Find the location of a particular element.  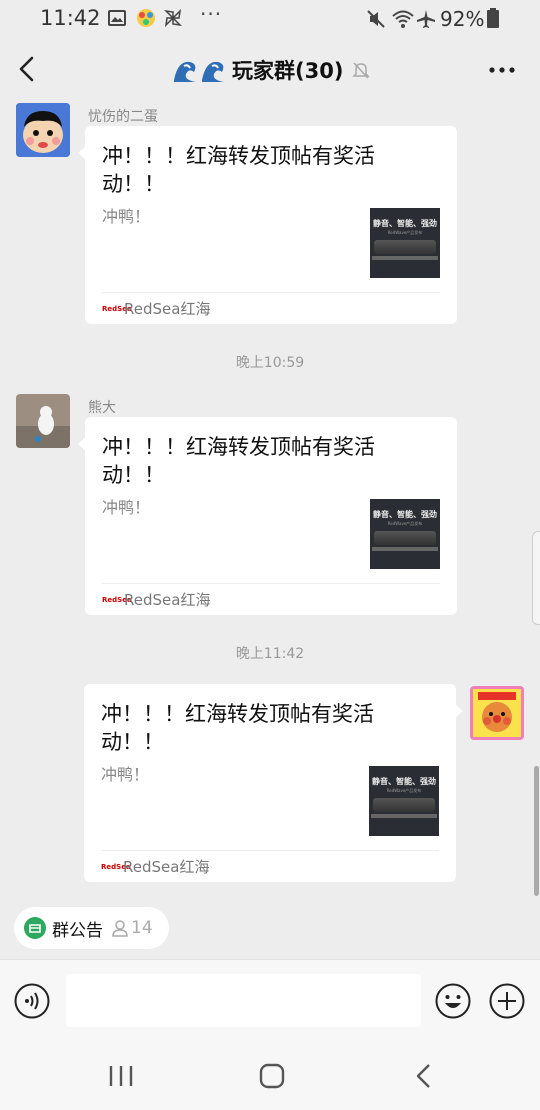

voice-icon is located at coordinates (32, 1001).